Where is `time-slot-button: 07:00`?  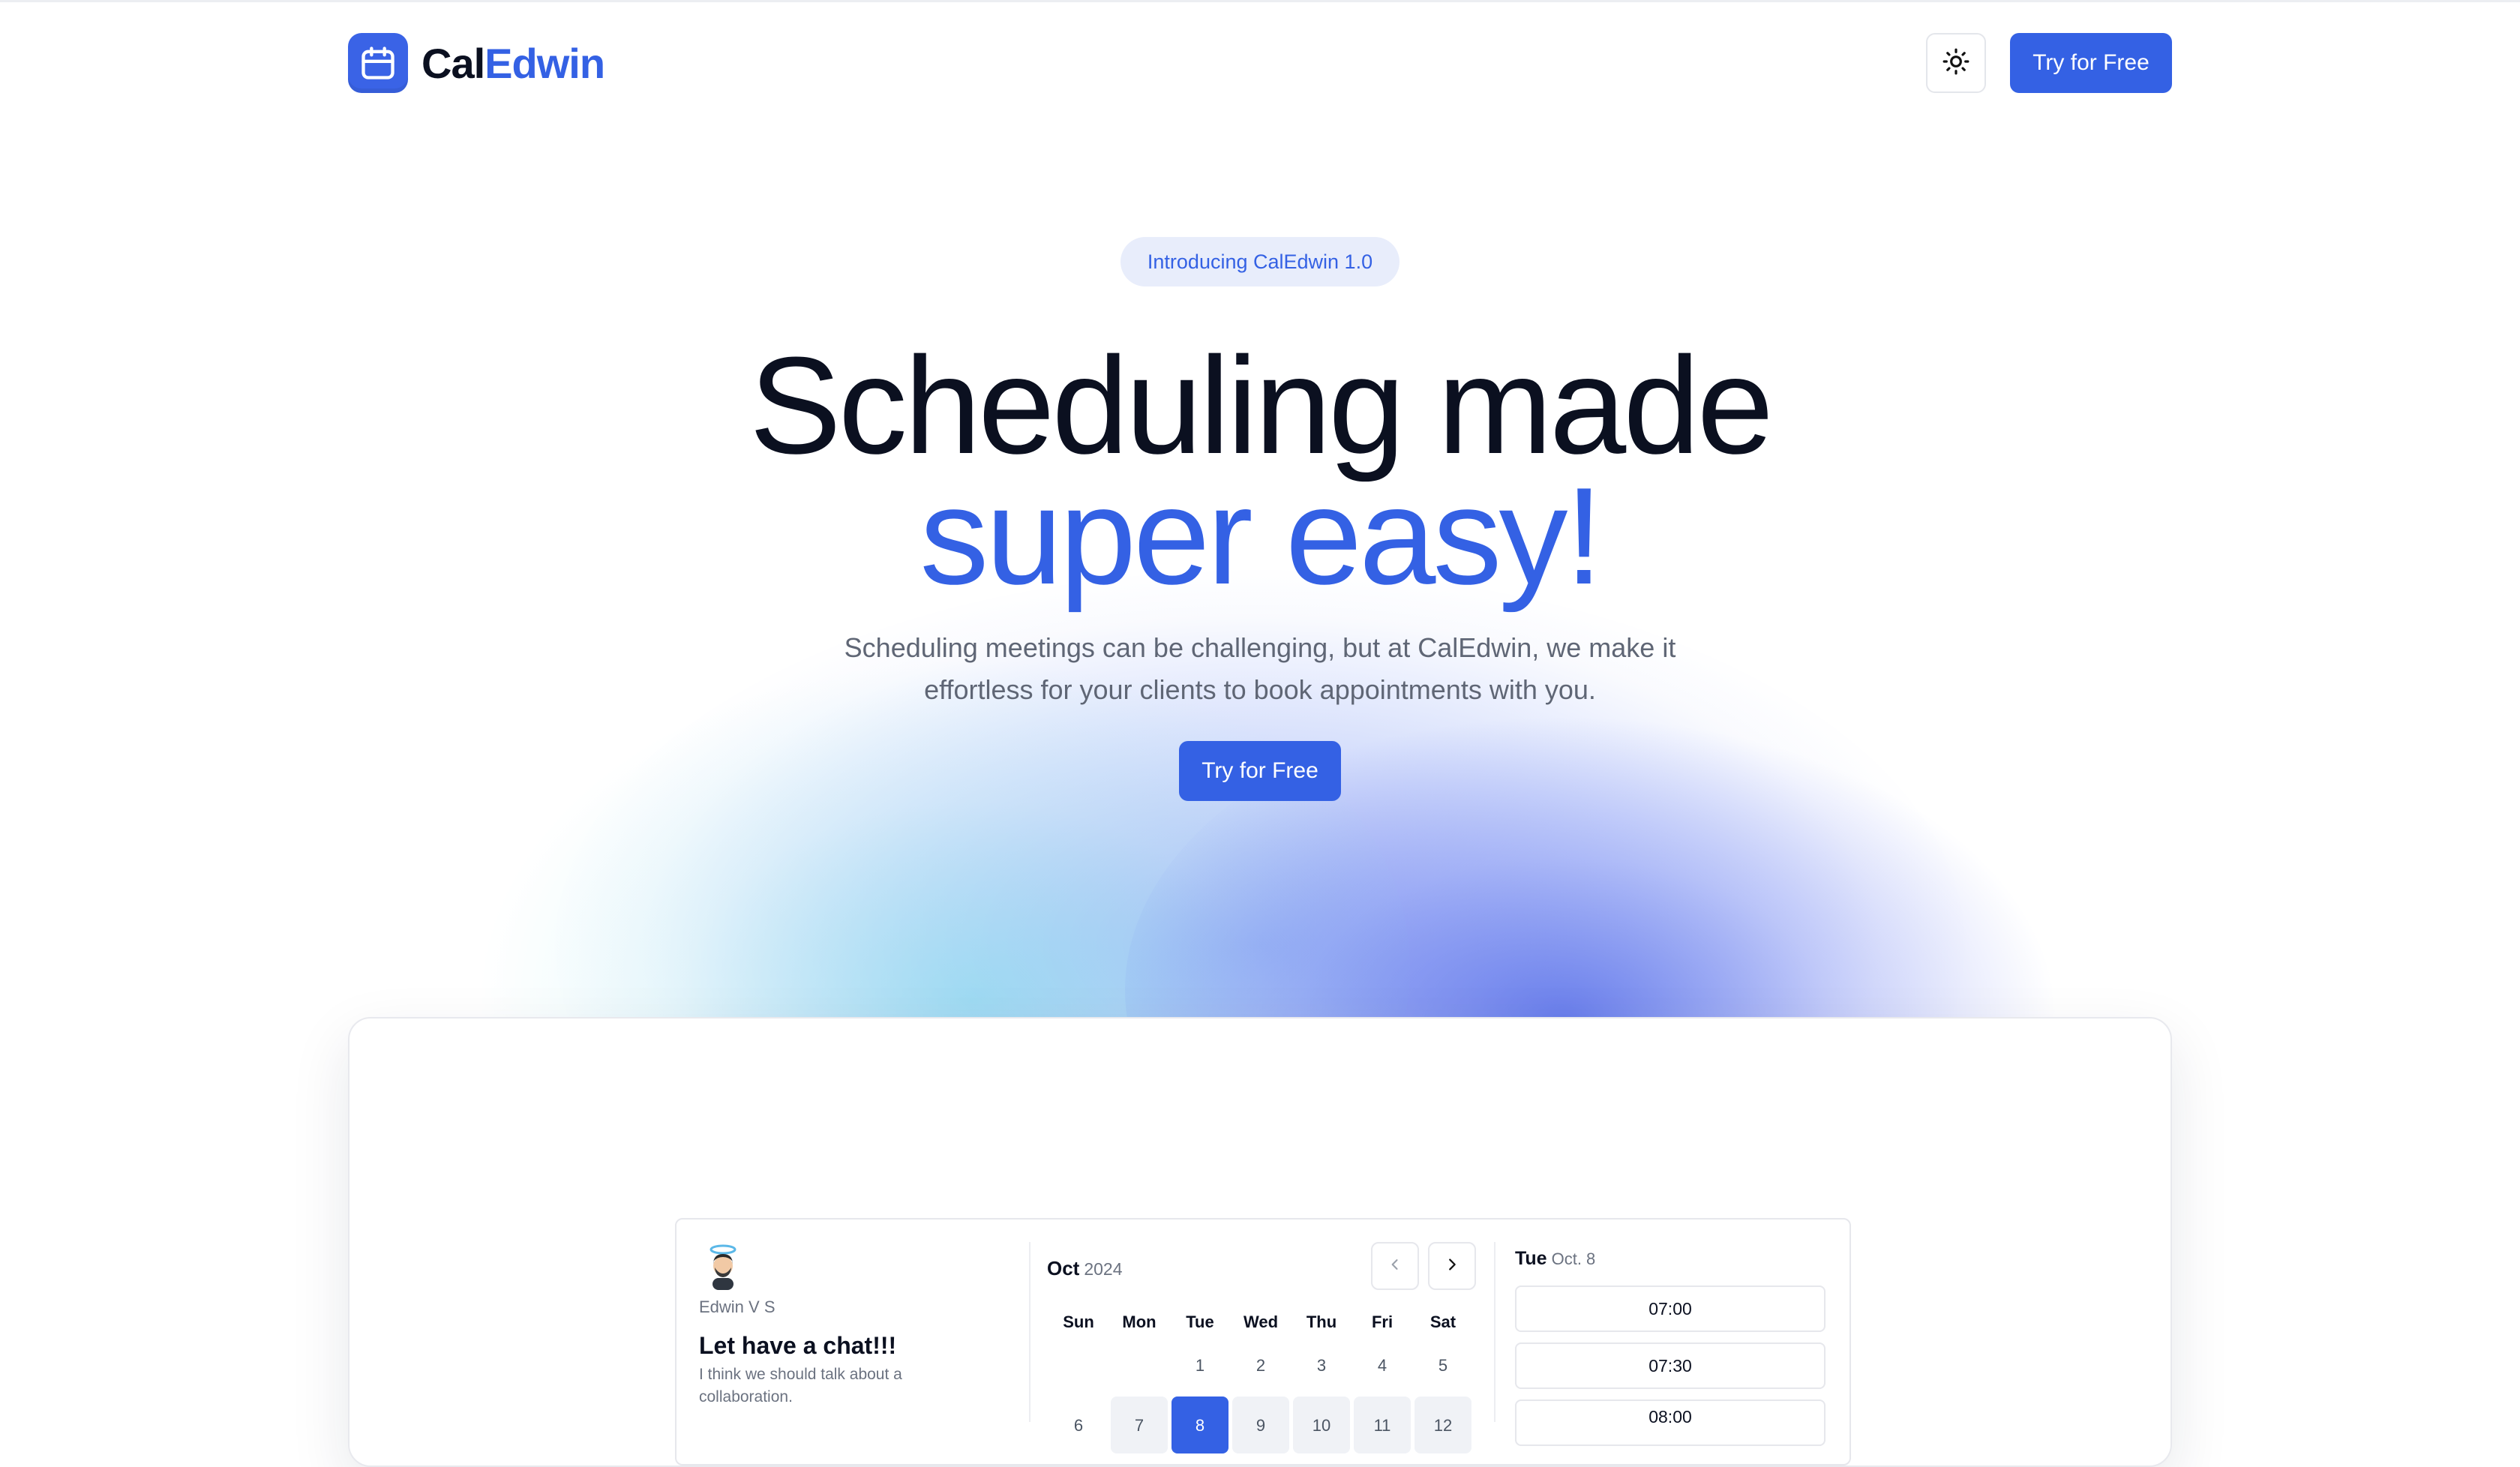 time-slot-button: 07:00 is located at coordinates (1670, 1309).